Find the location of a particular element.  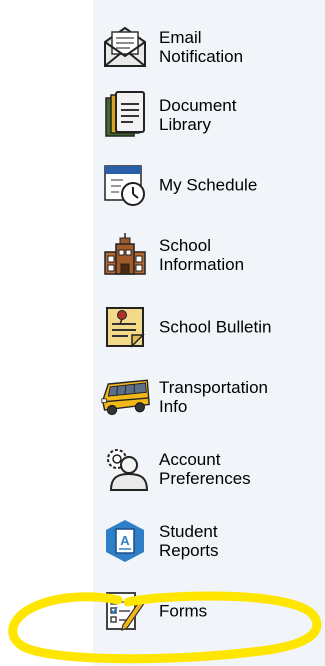

svg-text: A is located at coordinates (125, 540).